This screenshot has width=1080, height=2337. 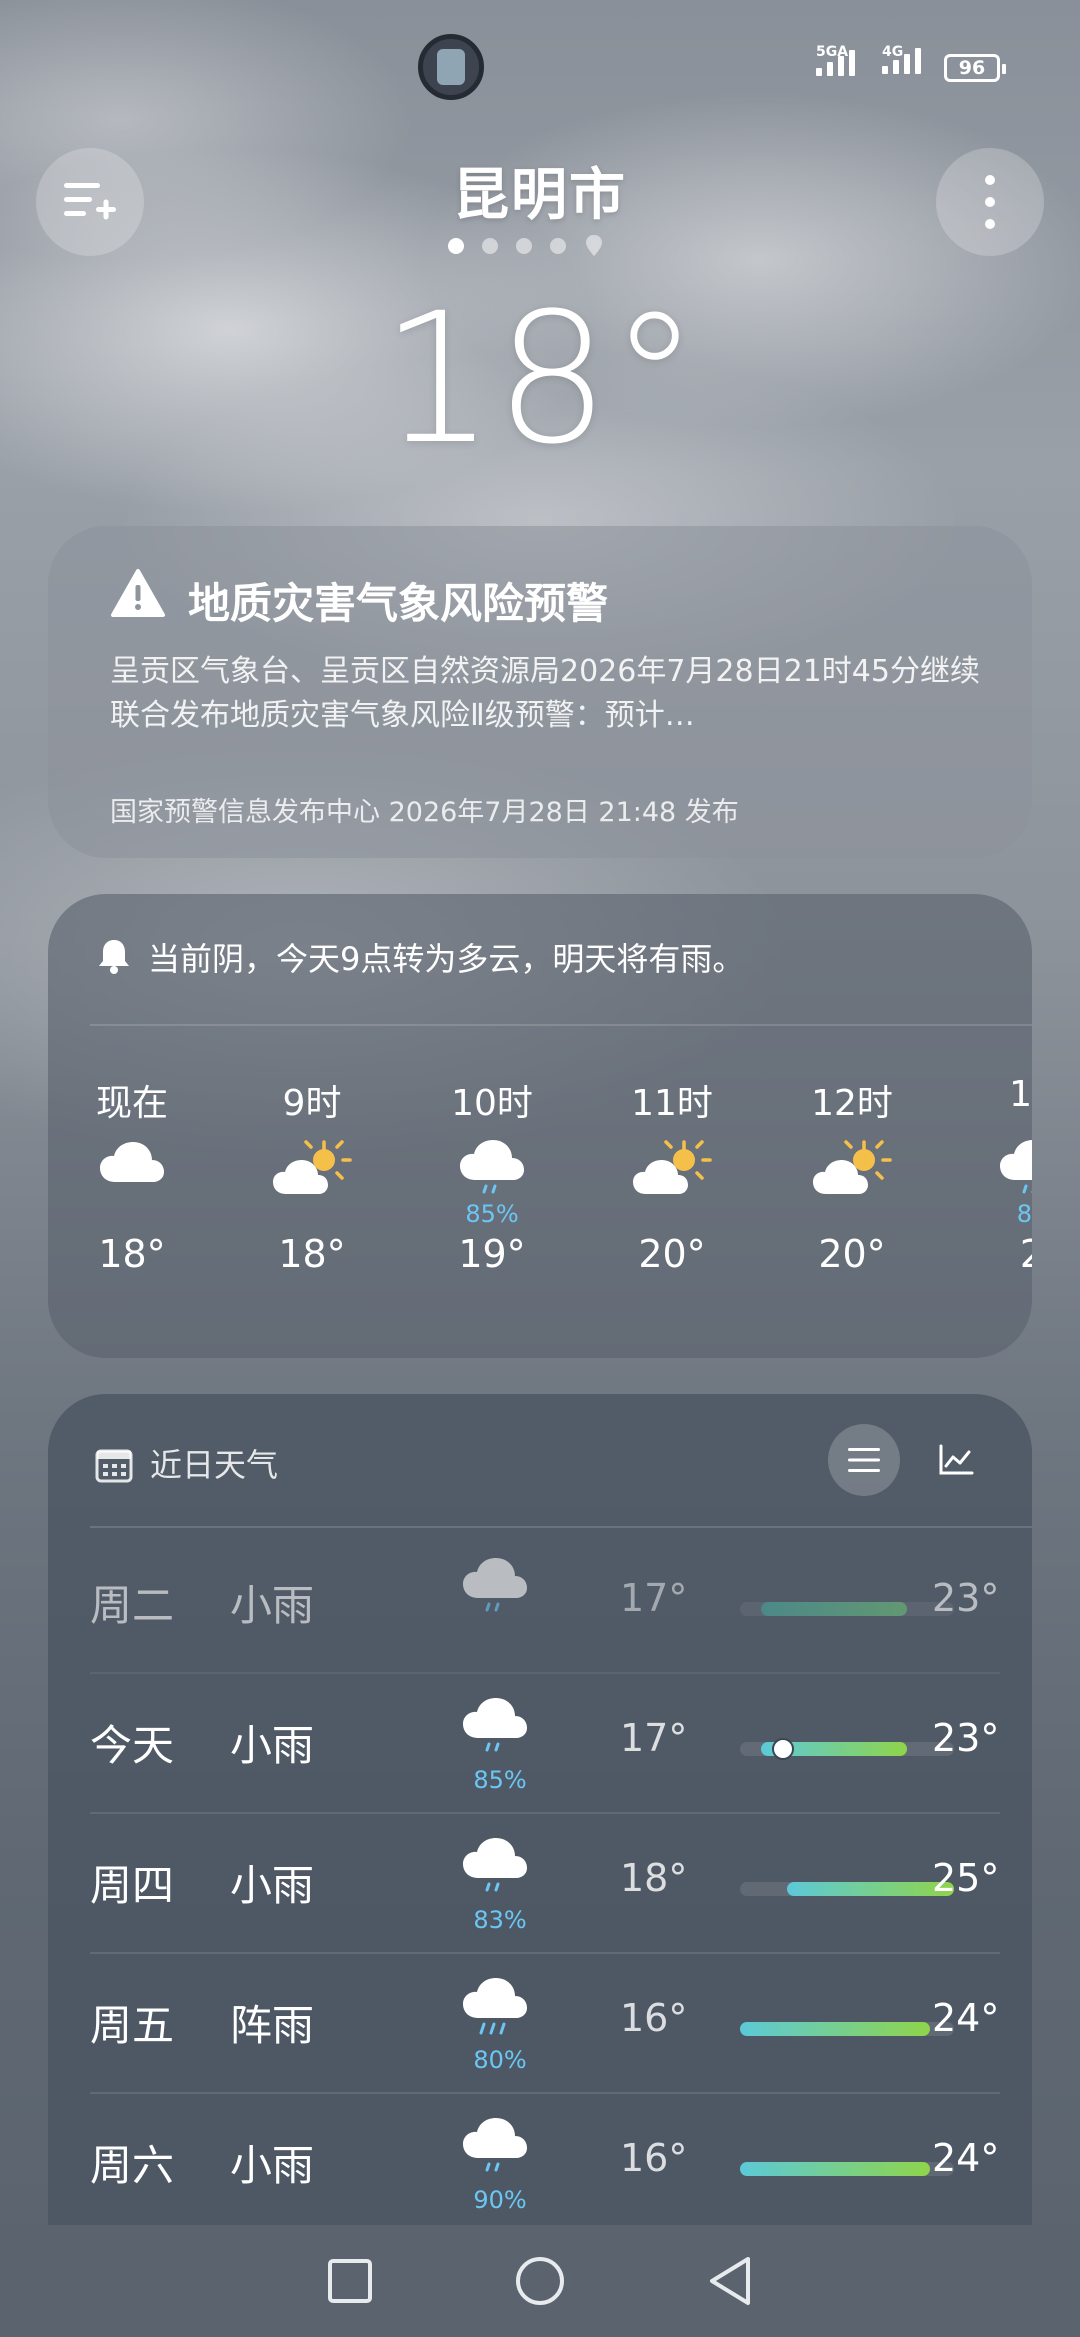 I want to click on city-page-indicator, so click(x=526, y=246).